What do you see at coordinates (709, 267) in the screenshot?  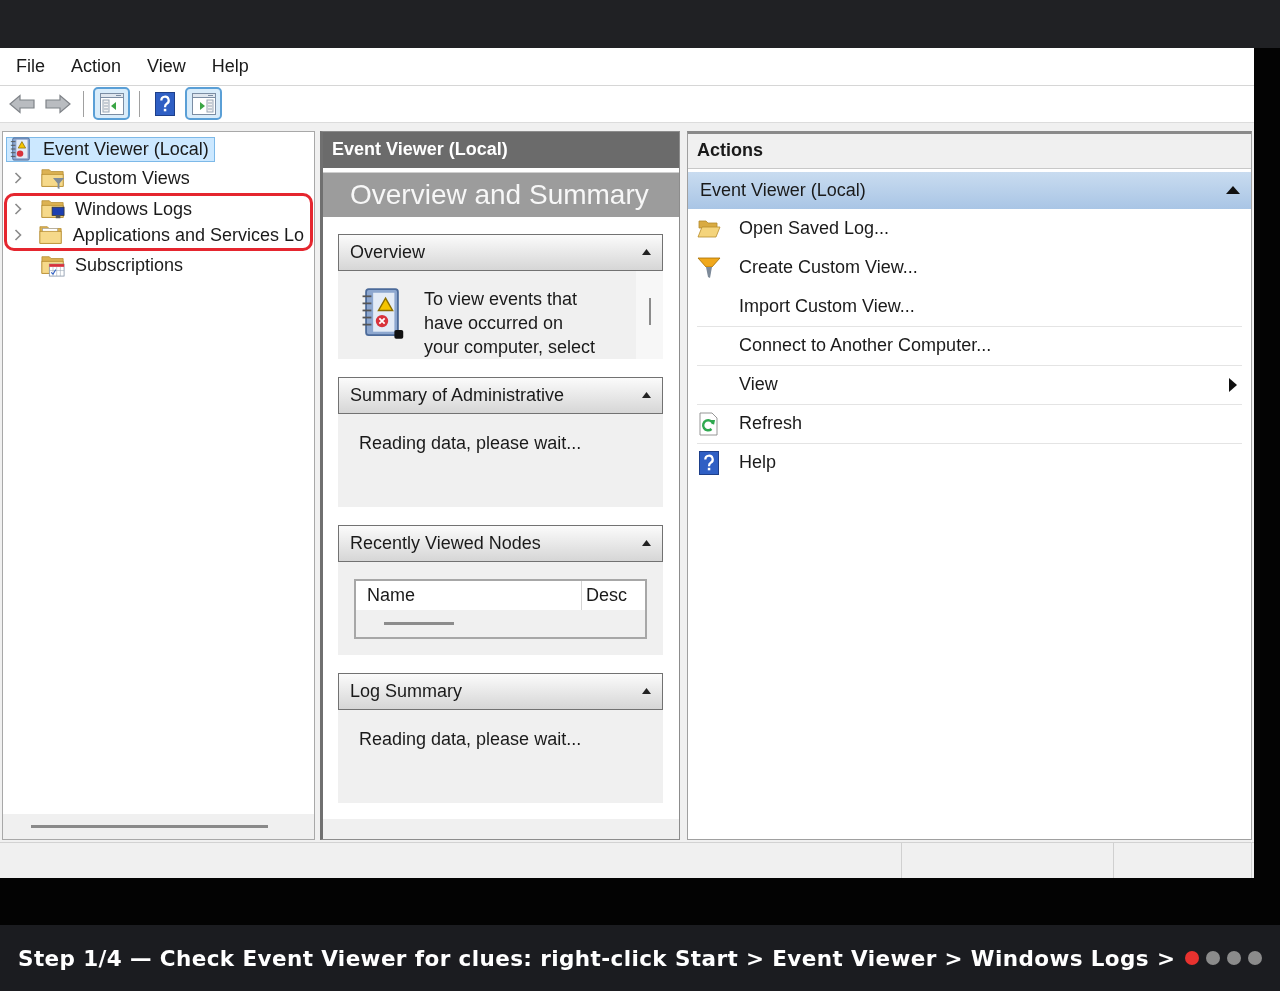 I see `funnel-icon` at bounding box center [709, 267].